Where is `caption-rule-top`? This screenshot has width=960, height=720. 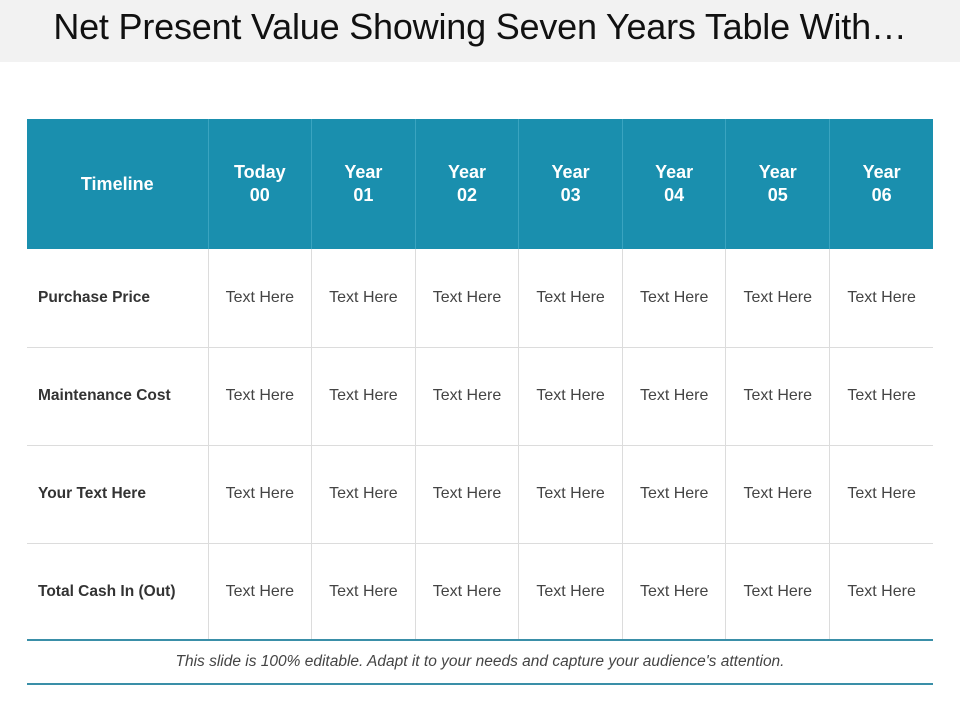 caption-rule-top is located at coordinates (480, 640).